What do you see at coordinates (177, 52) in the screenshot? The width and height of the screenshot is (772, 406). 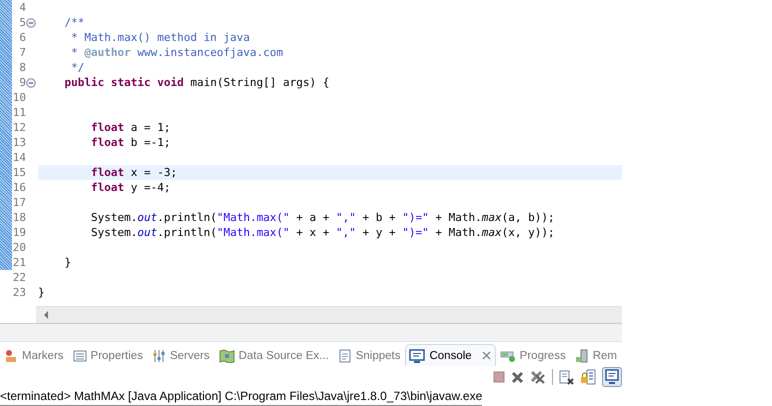 I see `code-line: * @author www.instanceofjava.com` at bounding box center [177, 52].